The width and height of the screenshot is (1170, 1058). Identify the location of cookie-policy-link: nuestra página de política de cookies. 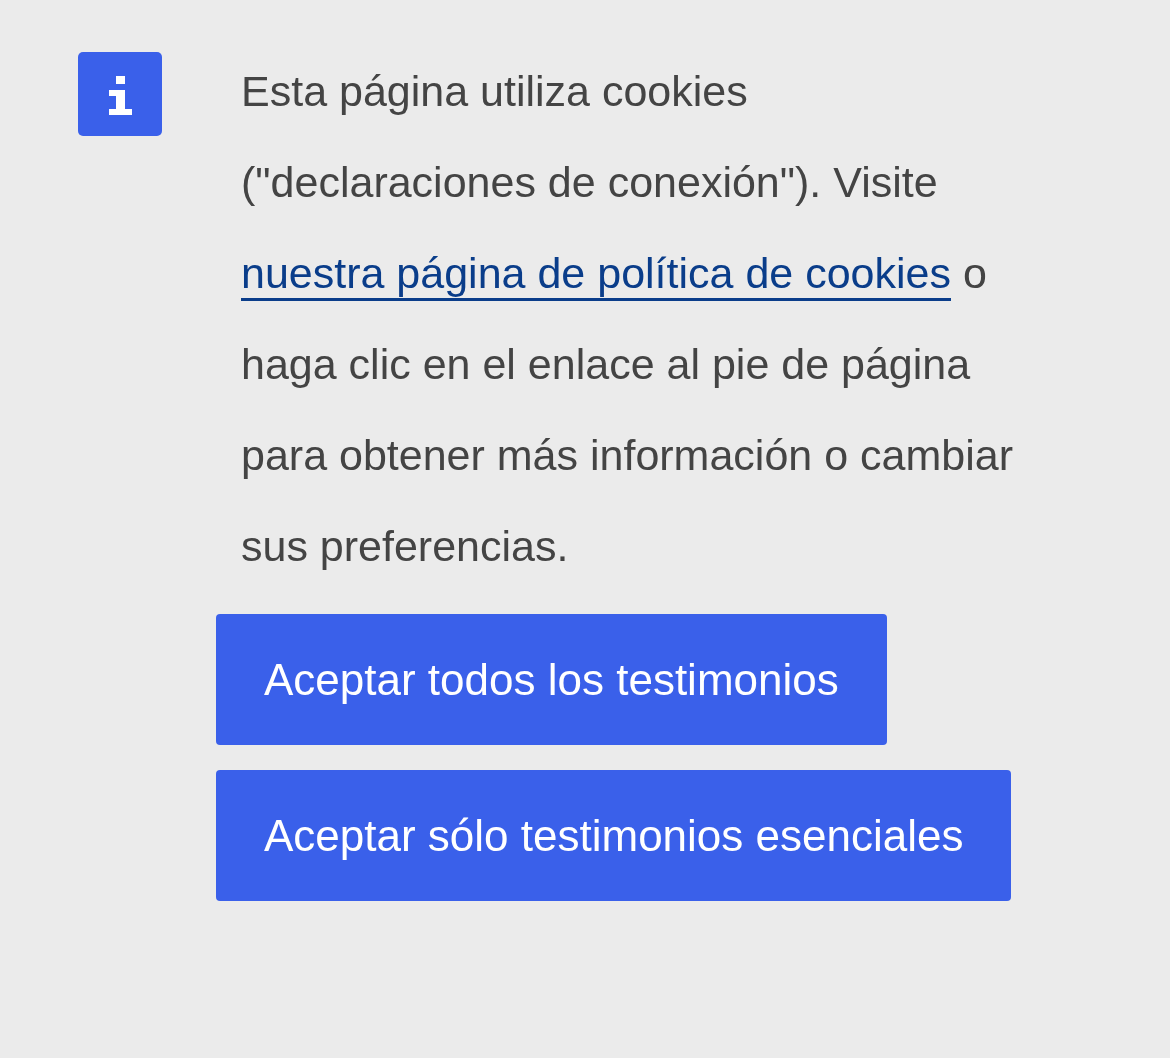
(596, 273).